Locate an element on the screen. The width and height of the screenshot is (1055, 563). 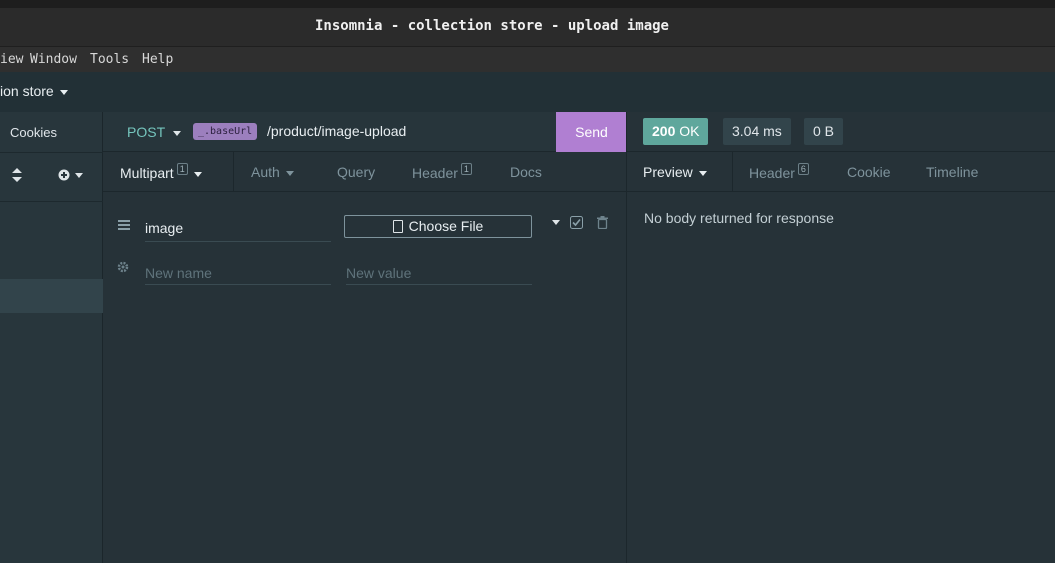
tab-preview: Preview is located at coordinates (675, 172).